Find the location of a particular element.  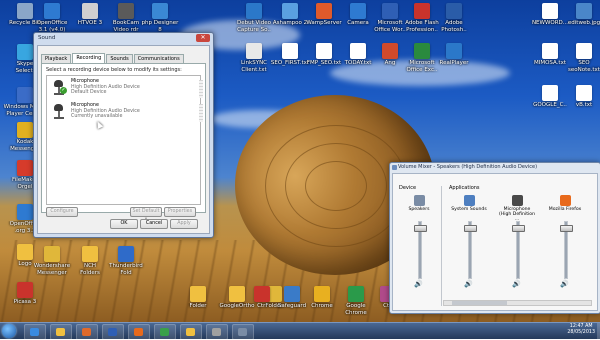

firefox-icon is located at coordinates (138, 332).